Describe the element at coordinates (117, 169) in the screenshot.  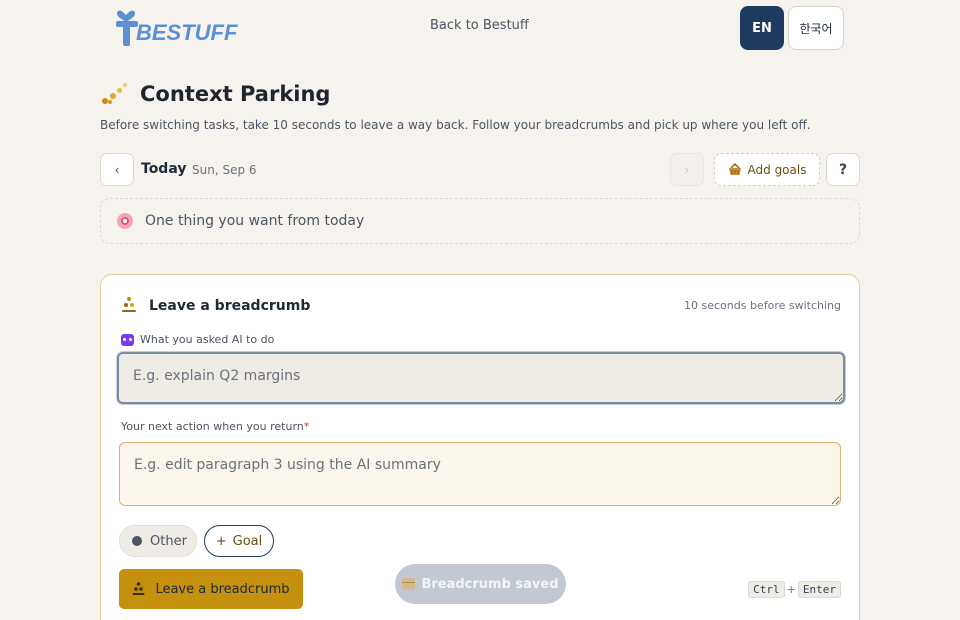
I see `previous-day-button: ‹` at that location.